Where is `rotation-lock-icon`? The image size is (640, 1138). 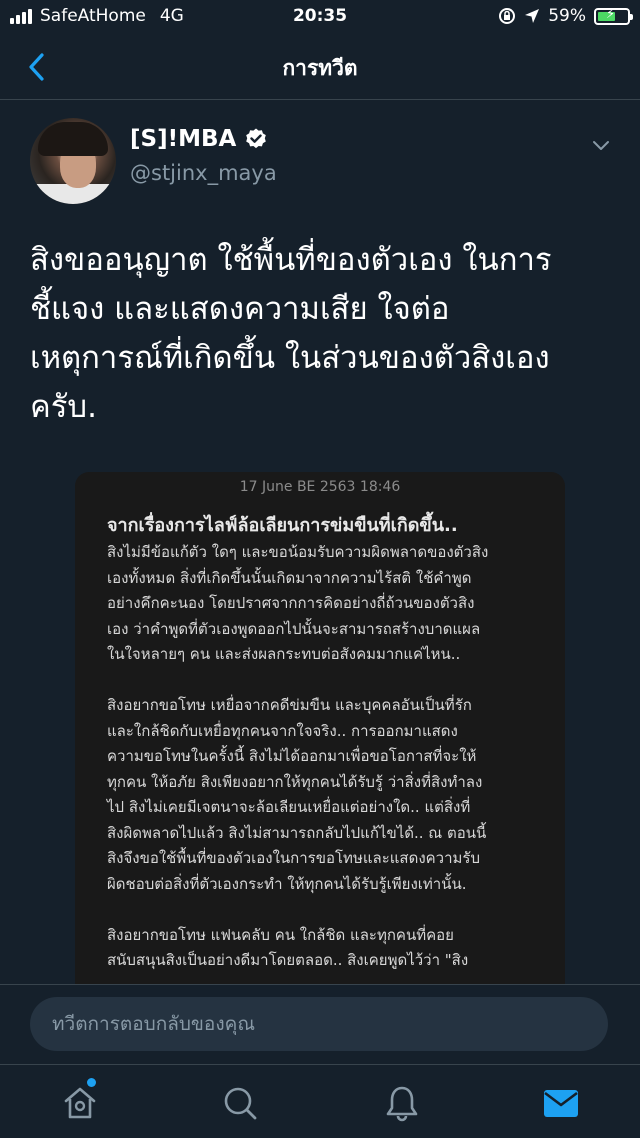 rotation-lock-icon is located at coordinates (507, 16).